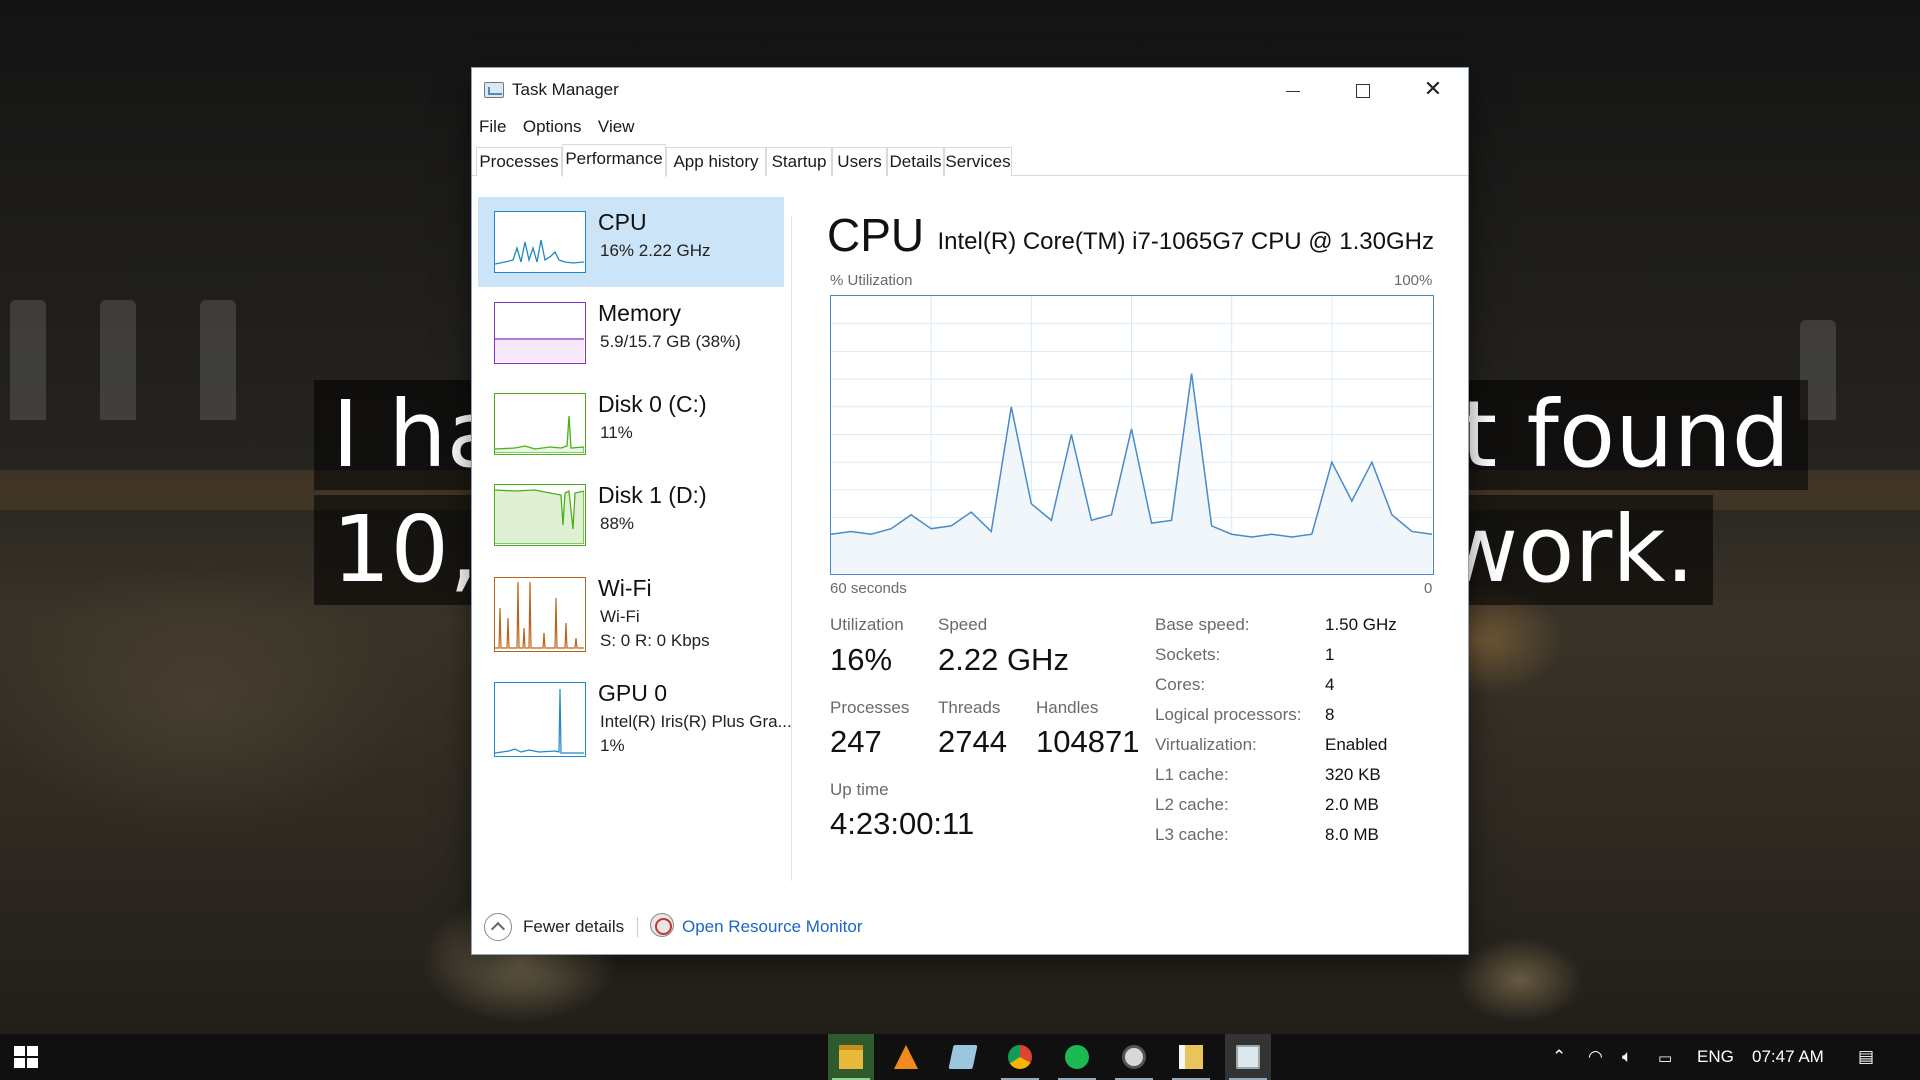  Describe the element at coordinates (652, 495) in the screenshot. I see `sidebar-item-name: Disk 1 (D:)` at that location.